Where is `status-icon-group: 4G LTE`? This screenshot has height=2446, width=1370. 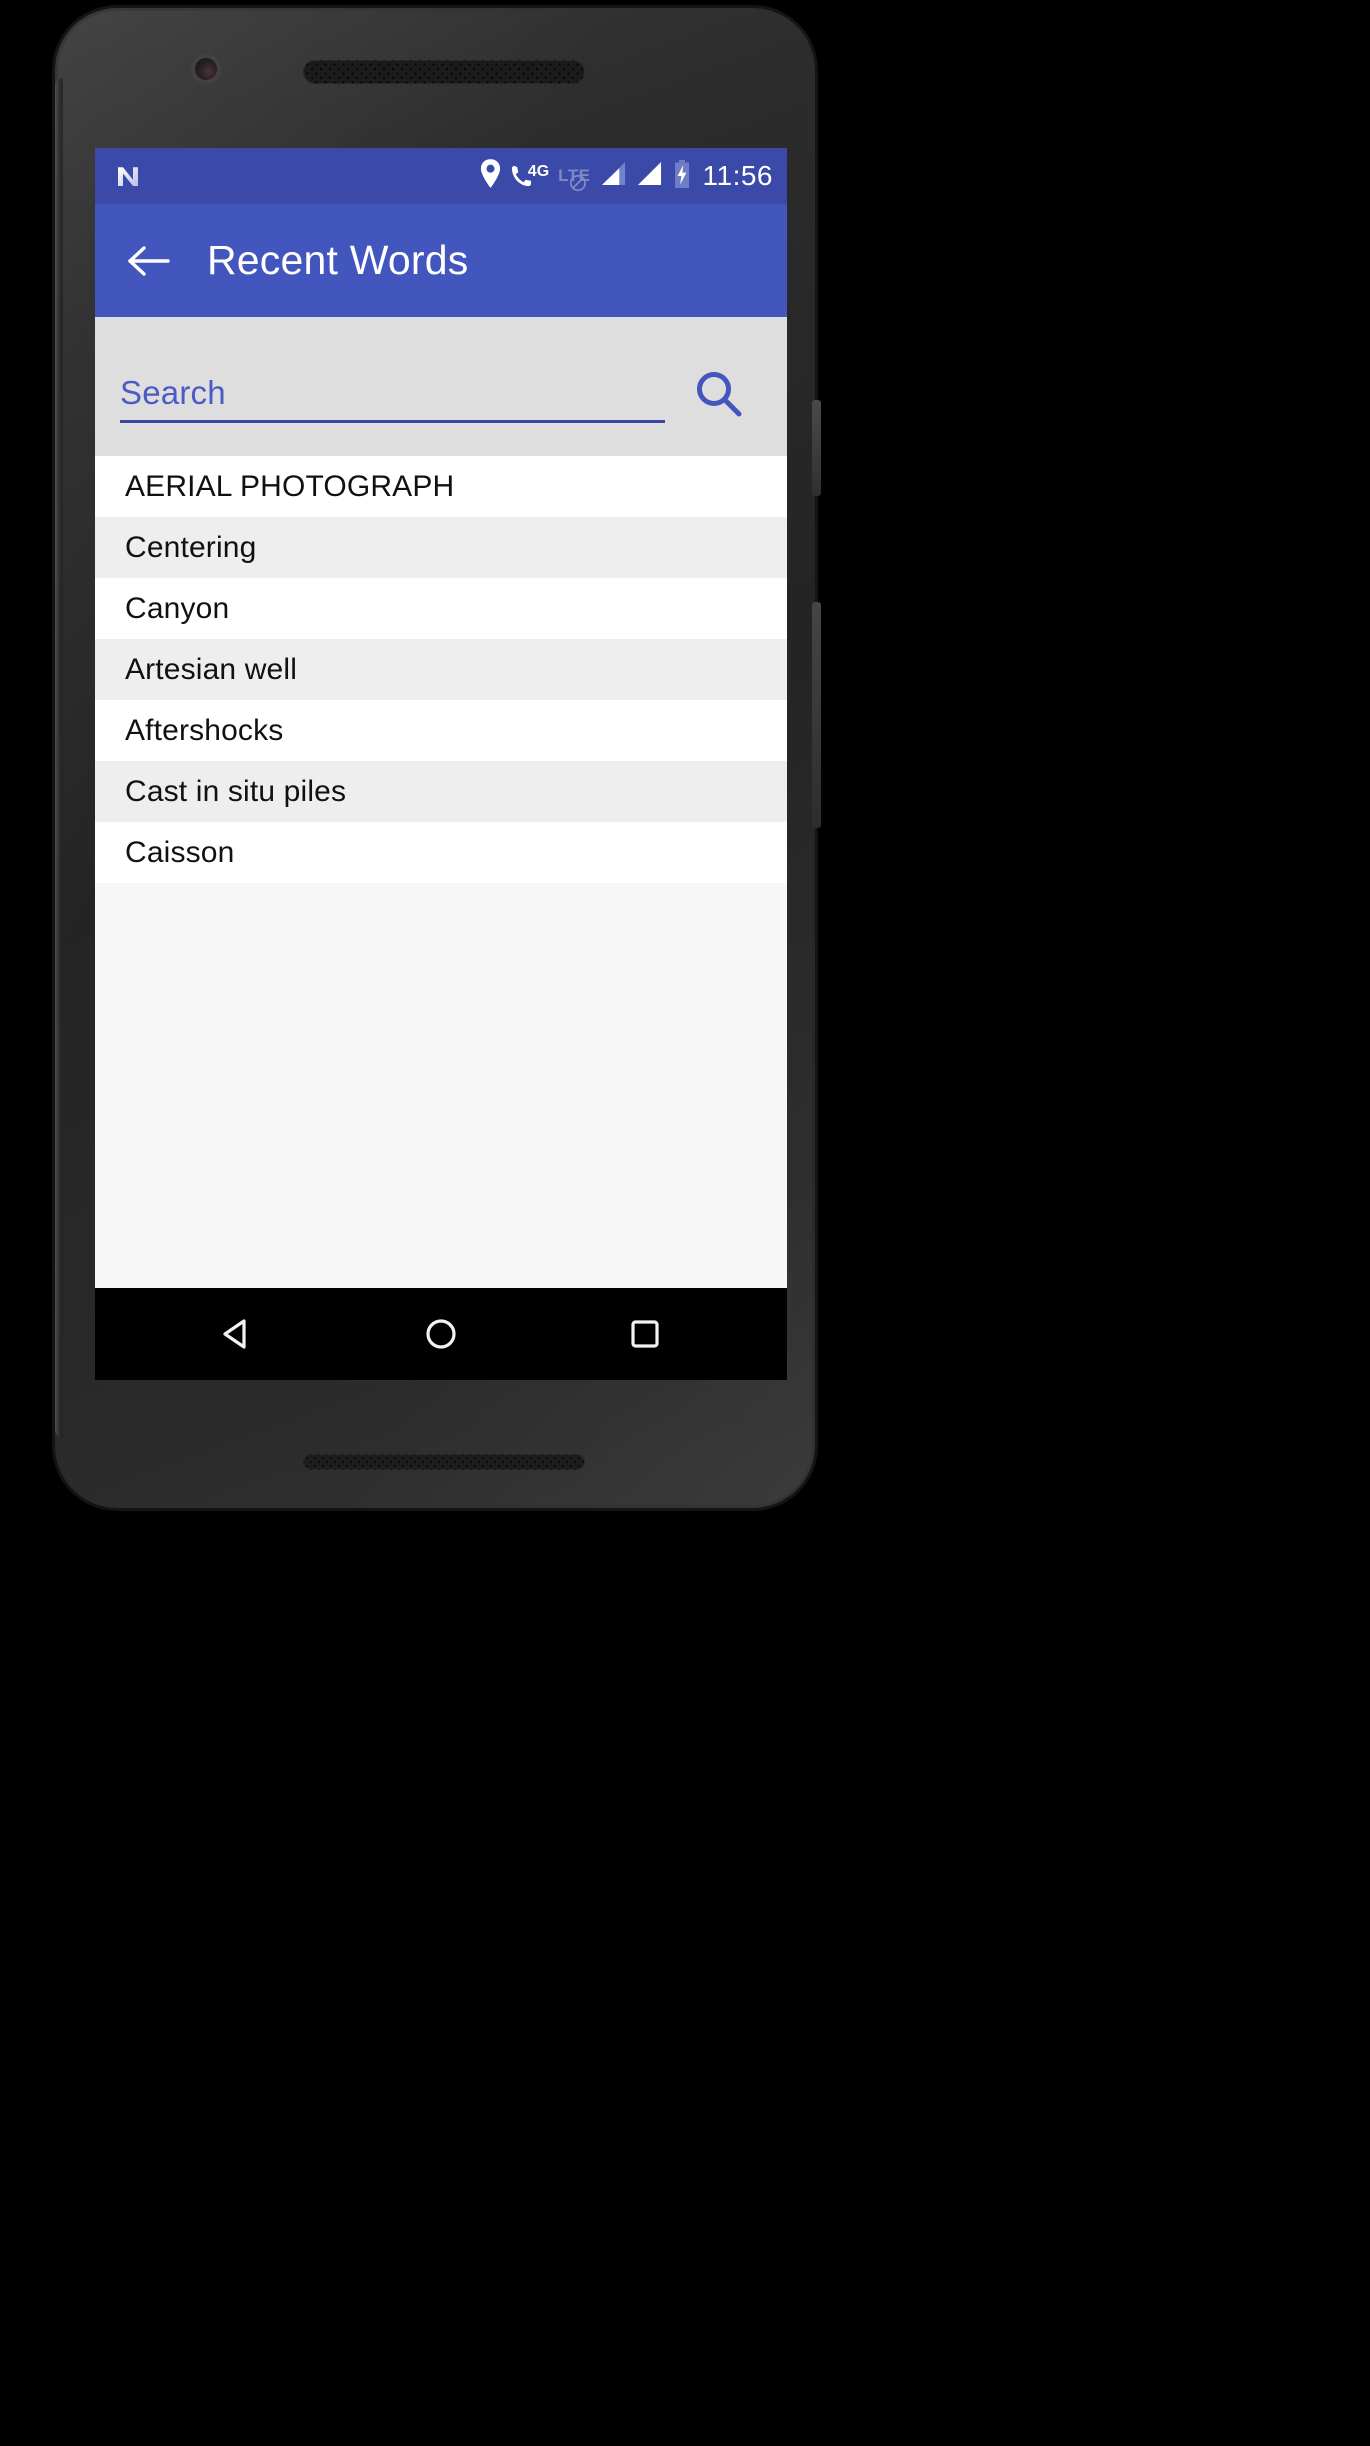 status-icon-group: 4G LTE is located at coordinates (585, 176).